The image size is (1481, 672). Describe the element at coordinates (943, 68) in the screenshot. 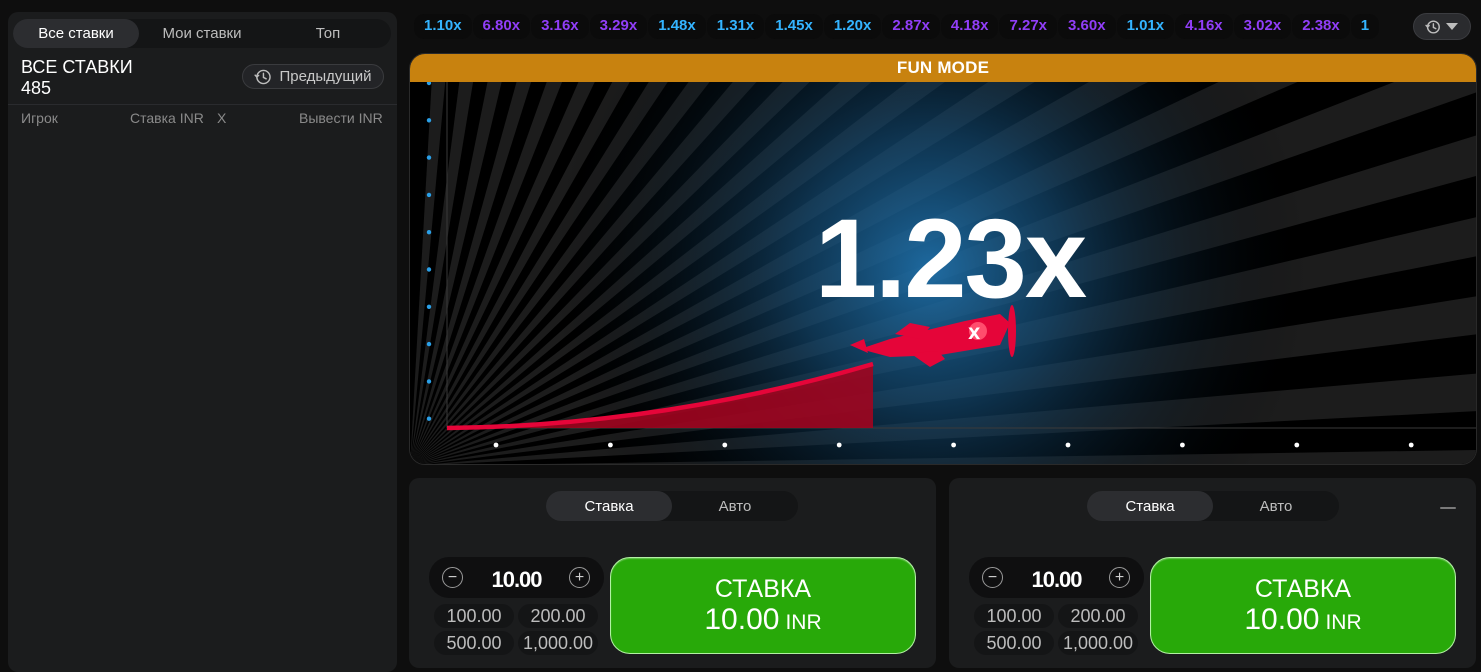

I see `fun-mode-banner: FUN MODE` at that location.